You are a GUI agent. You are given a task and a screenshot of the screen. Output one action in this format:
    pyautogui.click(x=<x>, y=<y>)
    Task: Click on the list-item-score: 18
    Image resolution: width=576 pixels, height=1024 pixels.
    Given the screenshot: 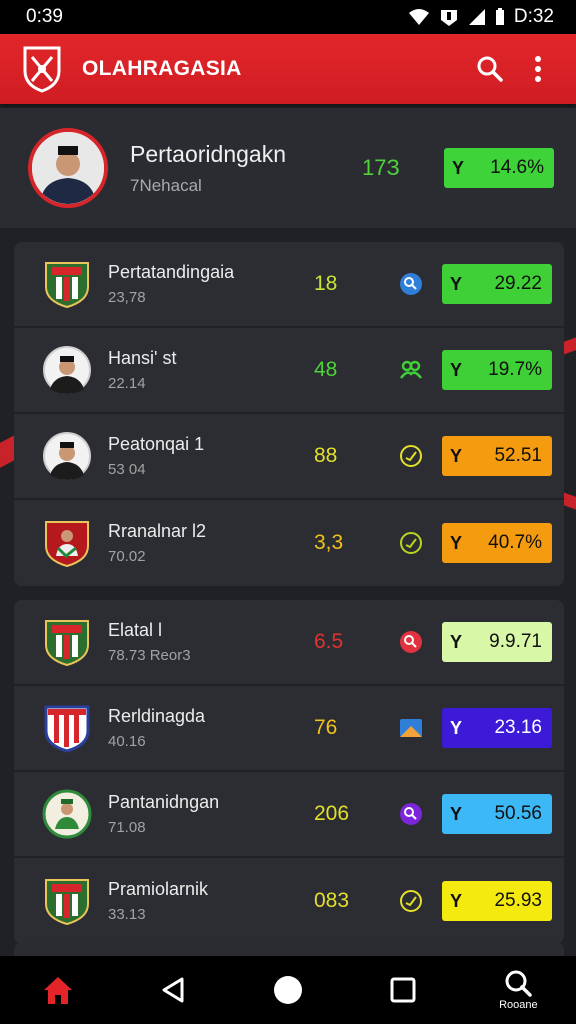 What is the action you would take?
    pyautogui.click(x=326, y=283)
    